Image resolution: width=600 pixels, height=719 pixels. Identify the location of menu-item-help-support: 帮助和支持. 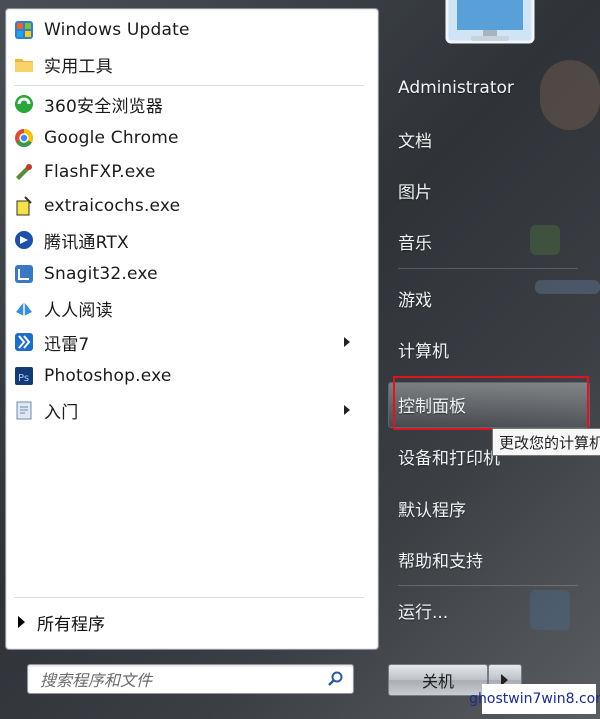
(490, 559).